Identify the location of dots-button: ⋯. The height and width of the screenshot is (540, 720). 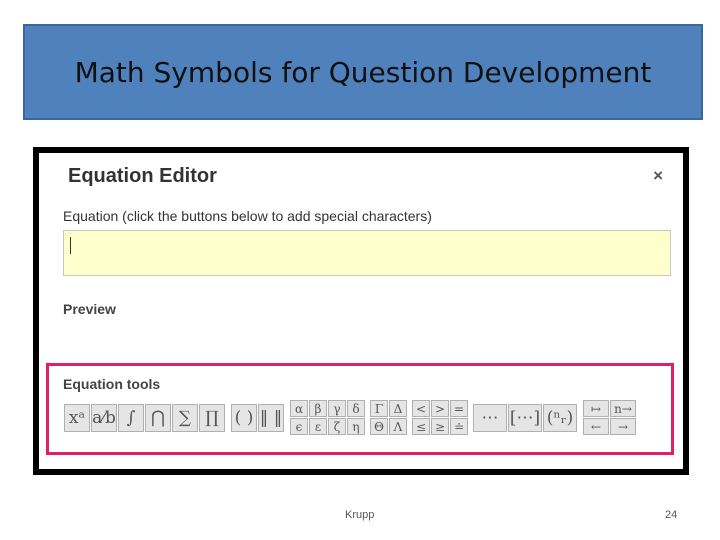
(490, 417).